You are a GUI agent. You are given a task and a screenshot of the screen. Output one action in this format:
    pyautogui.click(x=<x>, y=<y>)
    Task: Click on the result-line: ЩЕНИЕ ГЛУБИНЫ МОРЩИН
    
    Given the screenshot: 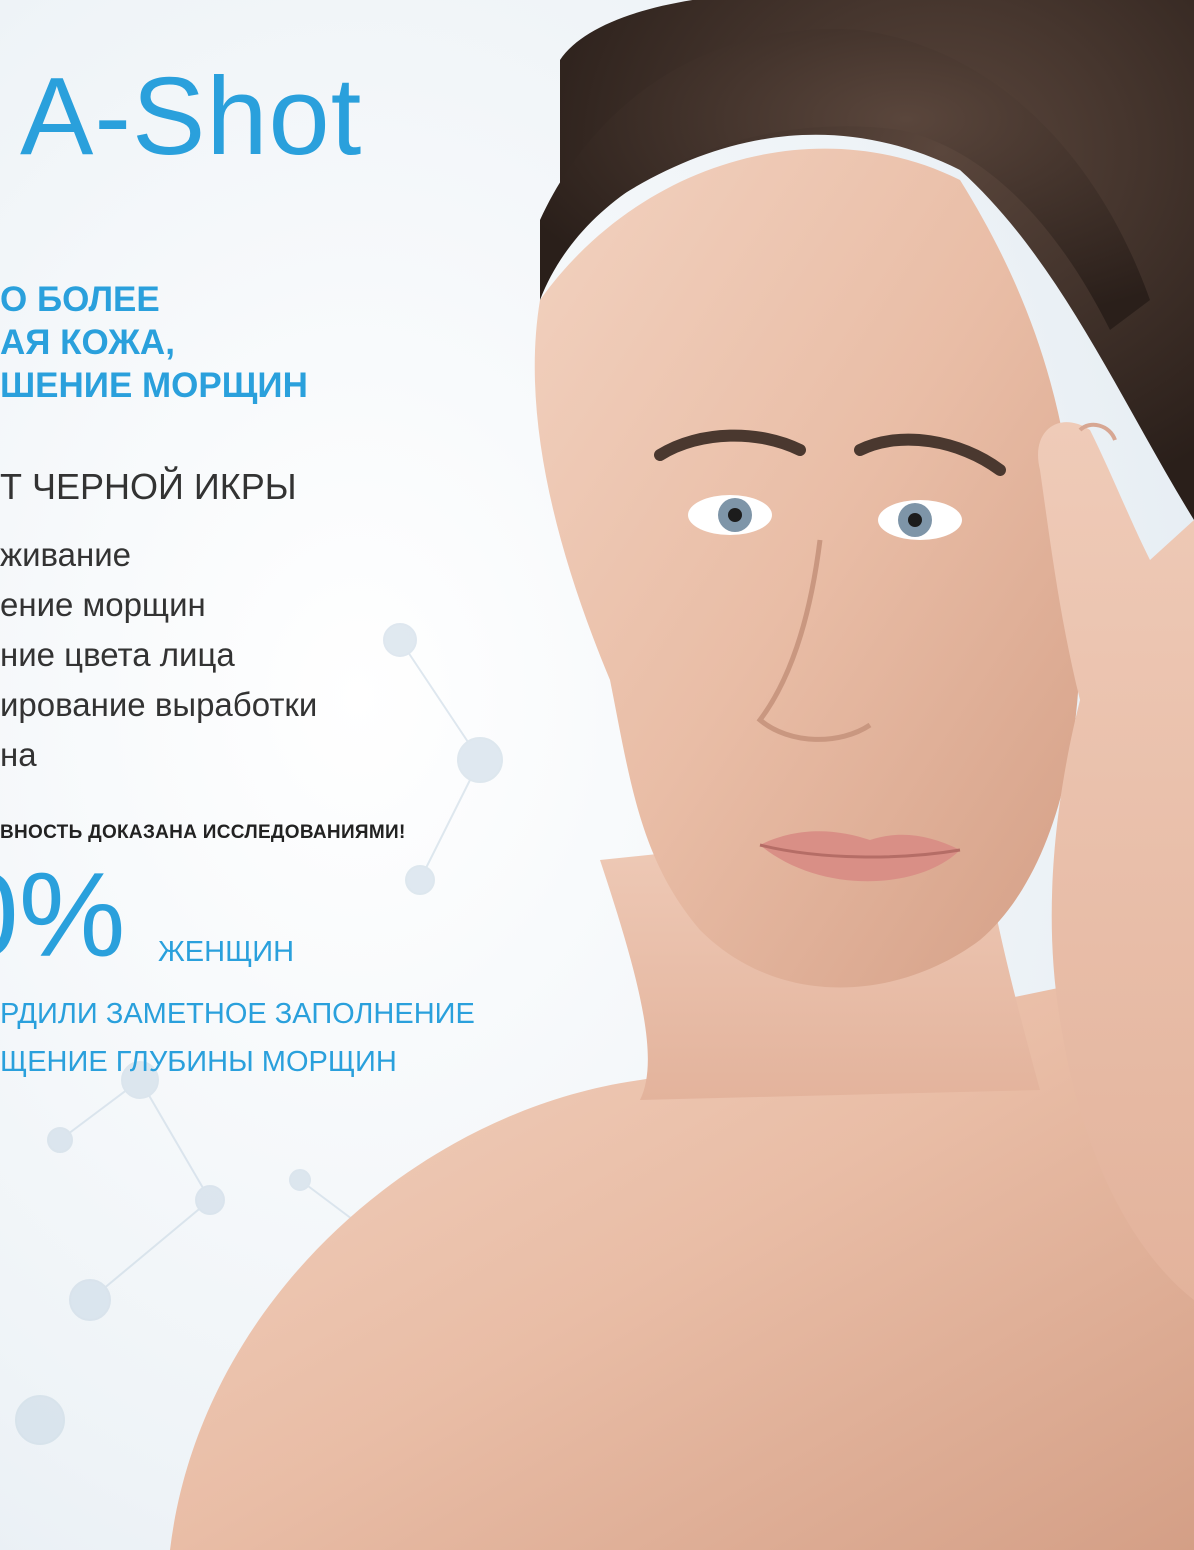 What is the action you would take?
    pyautogui.click(x=198, y=1062)
    